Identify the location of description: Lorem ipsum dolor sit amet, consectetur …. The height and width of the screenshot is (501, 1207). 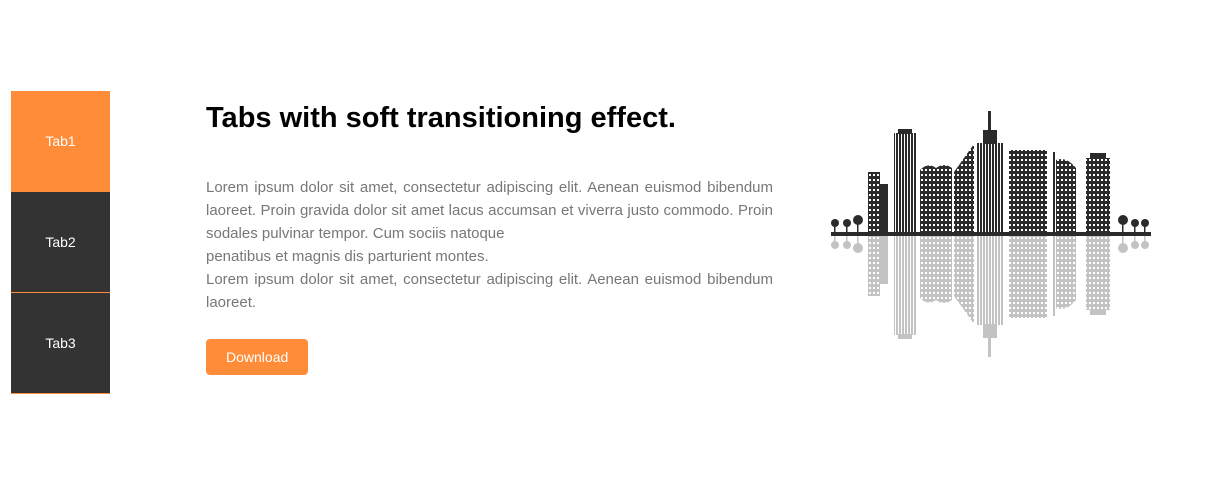
(489, 245).